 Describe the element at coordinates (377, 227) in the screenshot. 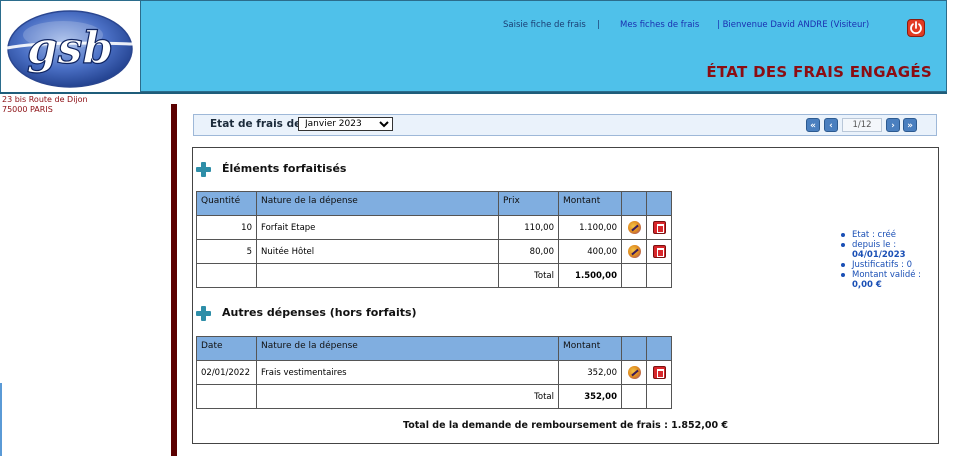

I see `cell-nature: Forfait Etape` at that location.